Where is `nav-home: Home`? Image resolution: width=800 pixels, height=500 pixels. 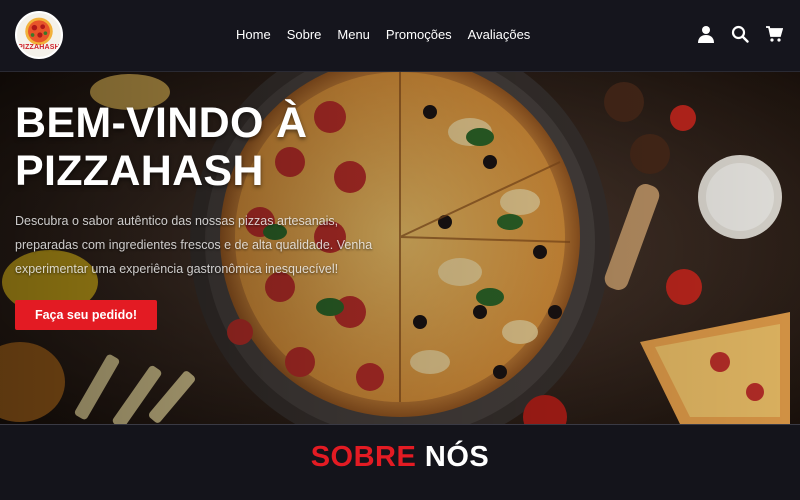
nav-home: Home is located at coordinates (253, 35).